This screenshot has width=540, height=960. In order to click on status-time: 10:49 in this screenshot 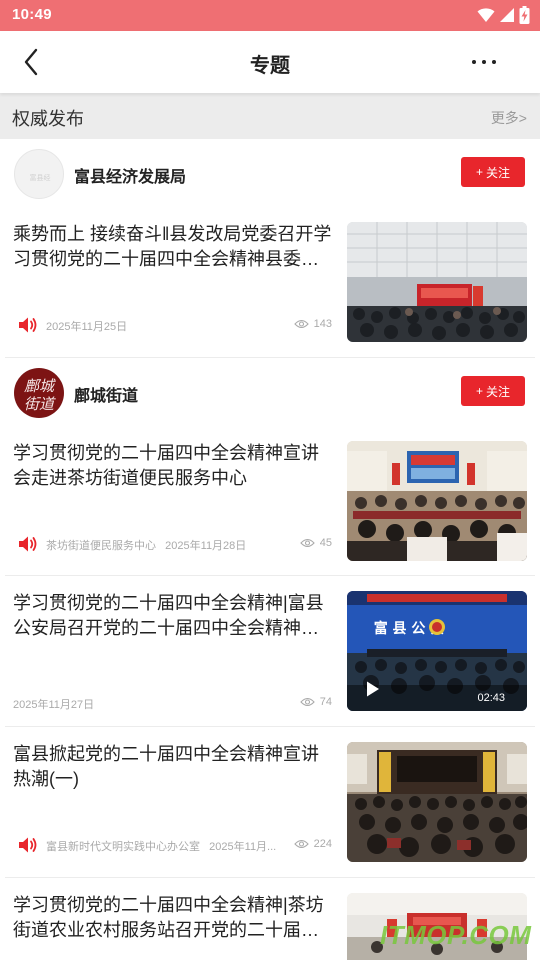, I will do `click(32, 14)`.